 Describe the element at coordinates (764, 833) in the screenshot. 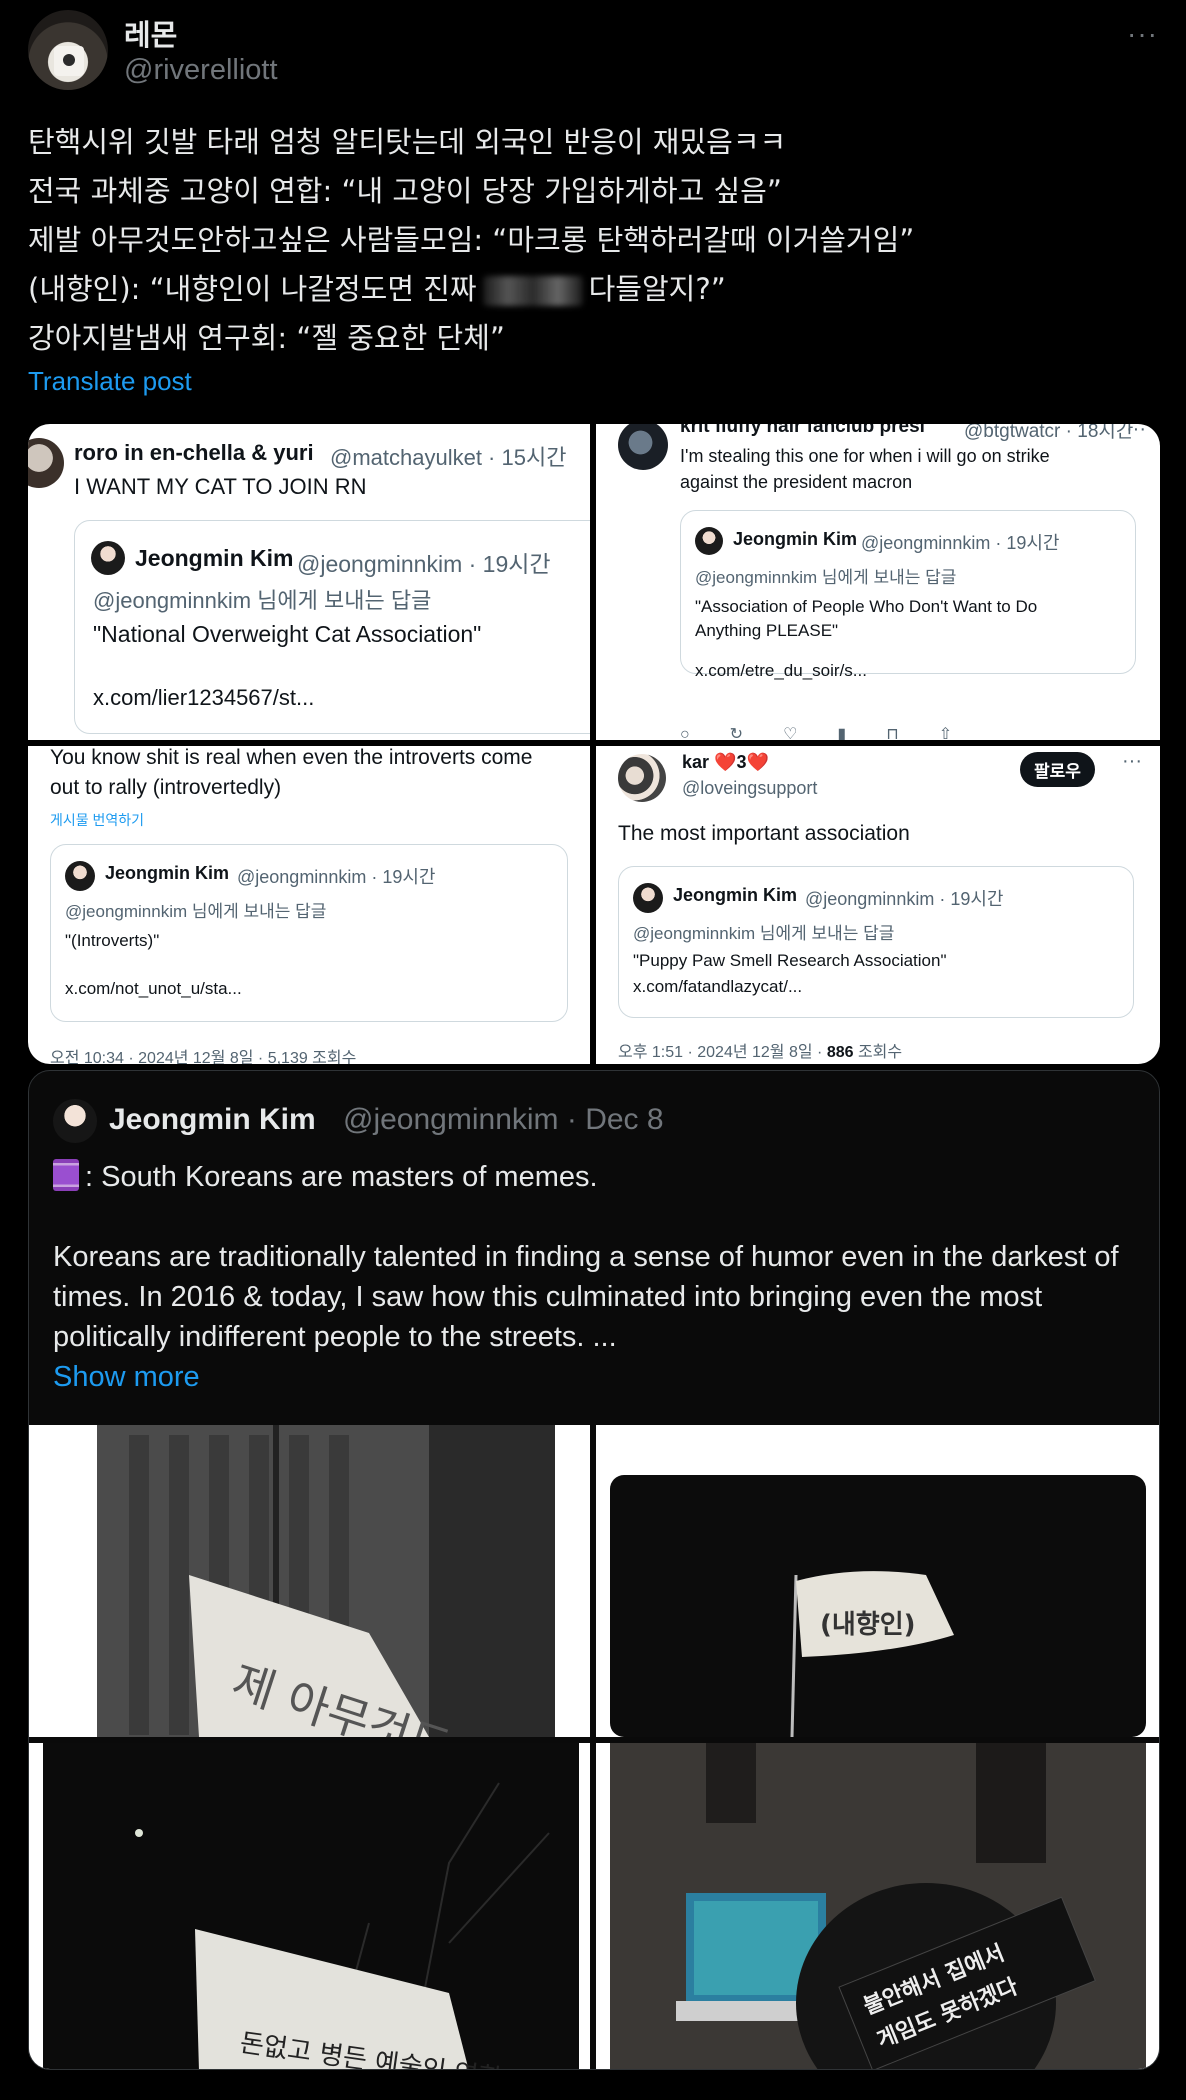

I see `post-text: The most important association` at that location.